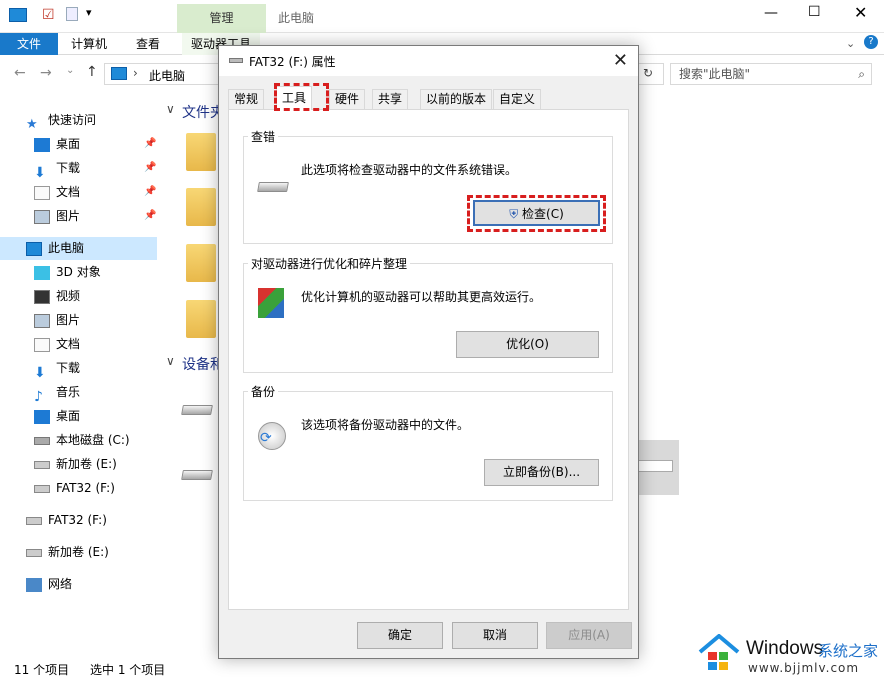 Image resolution: width=884 pixels, height=682 pixels. Describe the element at coordinates (201, 152) in the screenshot. I see `folder-3d-objects` at that location.